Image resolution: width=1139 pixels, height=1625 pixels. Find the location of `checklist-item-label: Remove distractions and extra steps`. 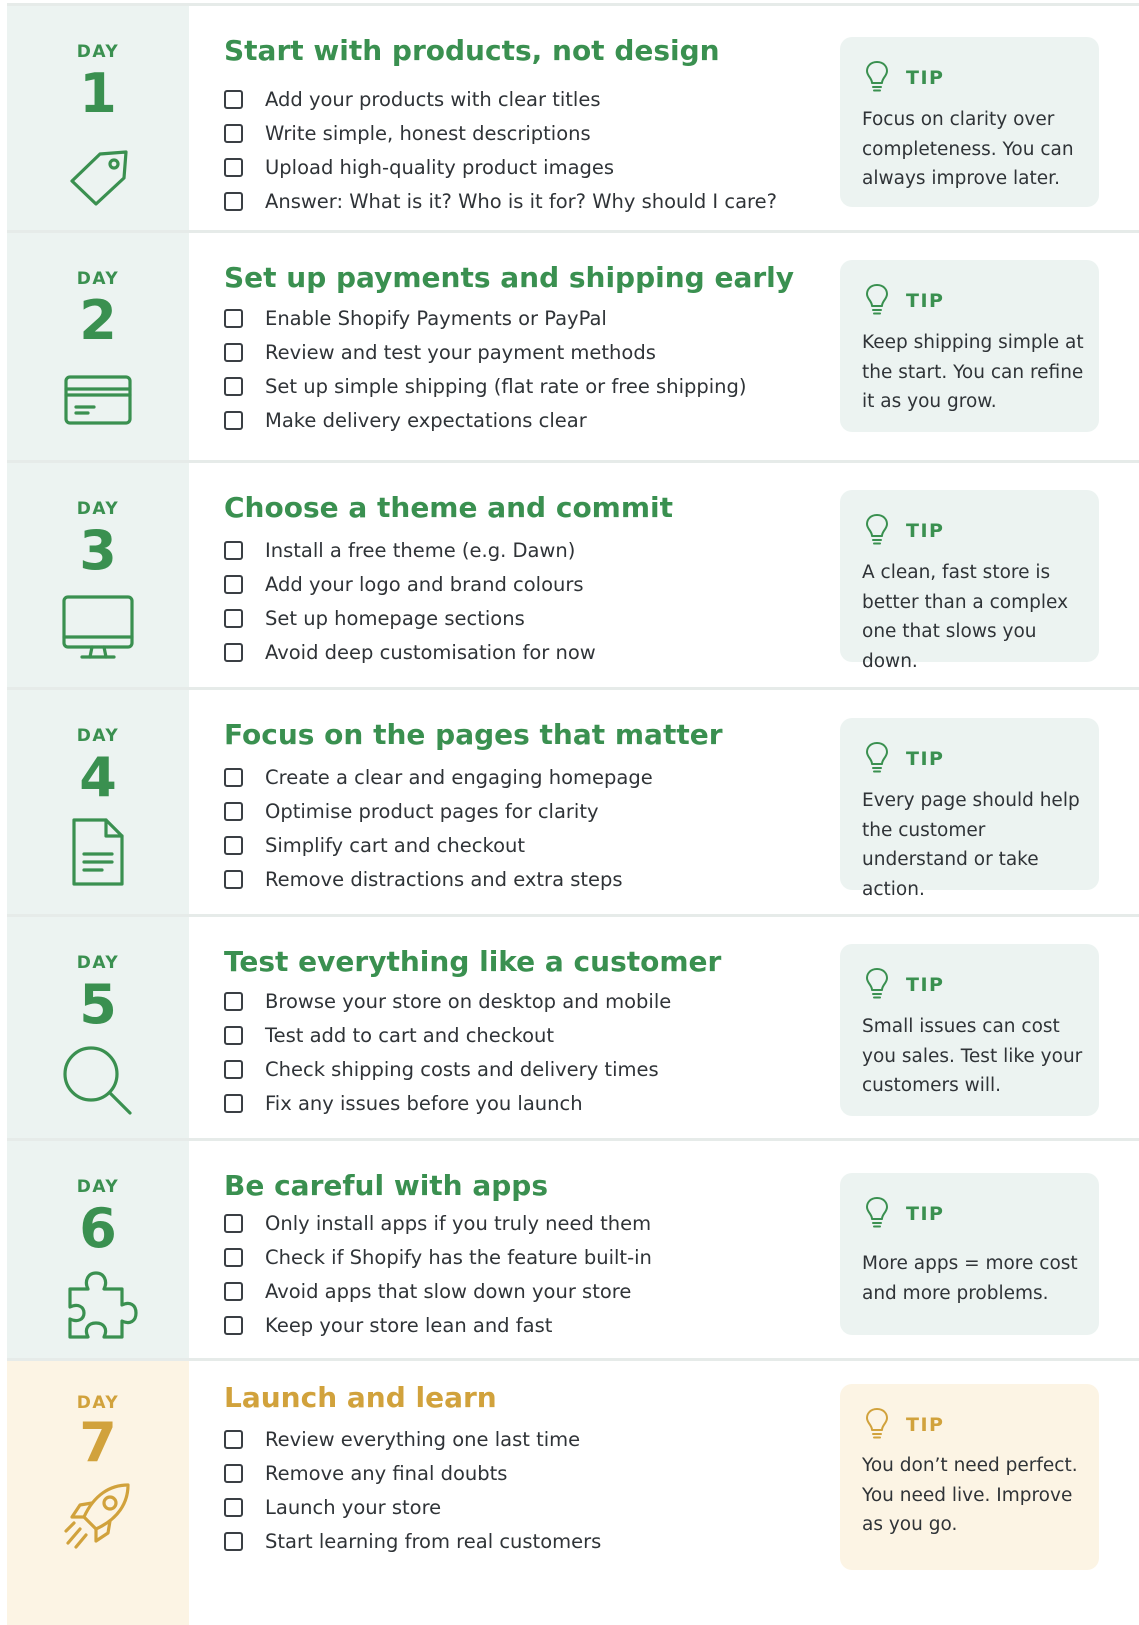

checklist-item-label: Remove distractions and extra steps is located at coordinates (444, 879).